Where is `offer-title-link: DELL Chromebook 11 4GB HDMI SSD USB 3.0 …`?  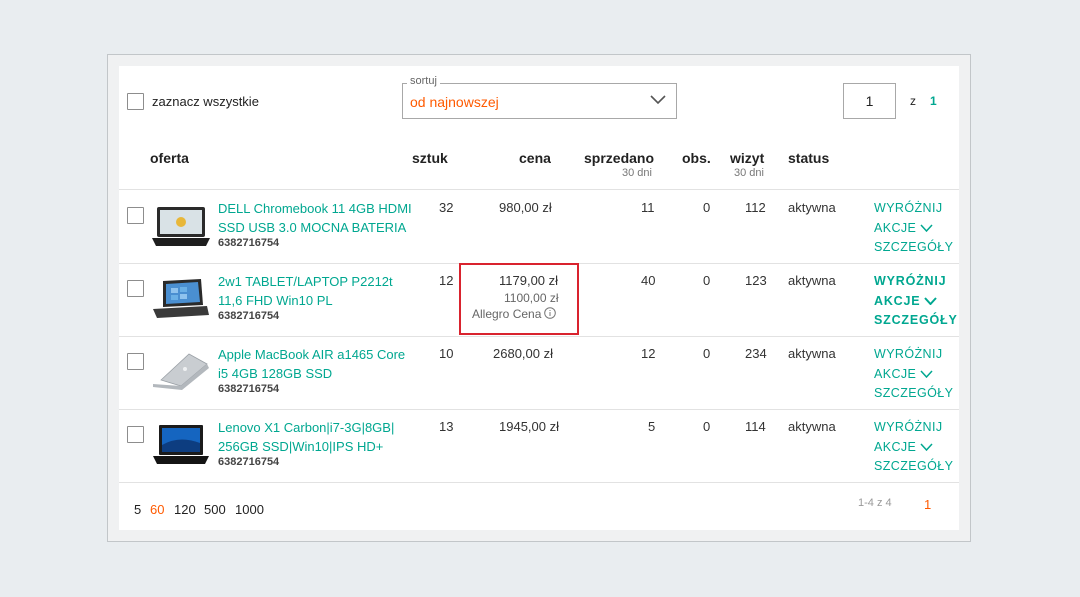
offer-title-link: DELL Chromebook 11 4GB HDMI SSD USB 3.0 … is located at coordinates (318, 218).